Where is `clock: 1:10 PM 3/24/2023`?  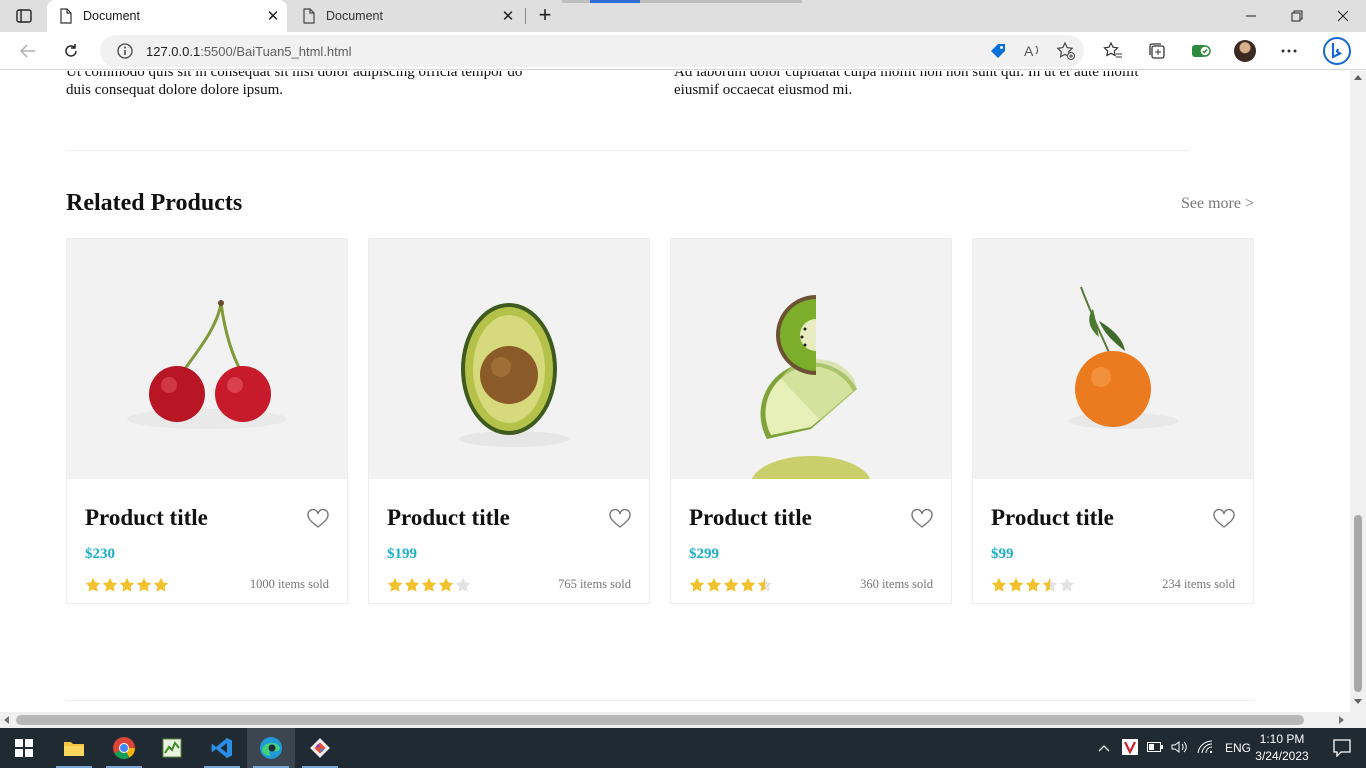 clock: 1:10 PM 3/24/2023 is located at coordinates (1282, 748).